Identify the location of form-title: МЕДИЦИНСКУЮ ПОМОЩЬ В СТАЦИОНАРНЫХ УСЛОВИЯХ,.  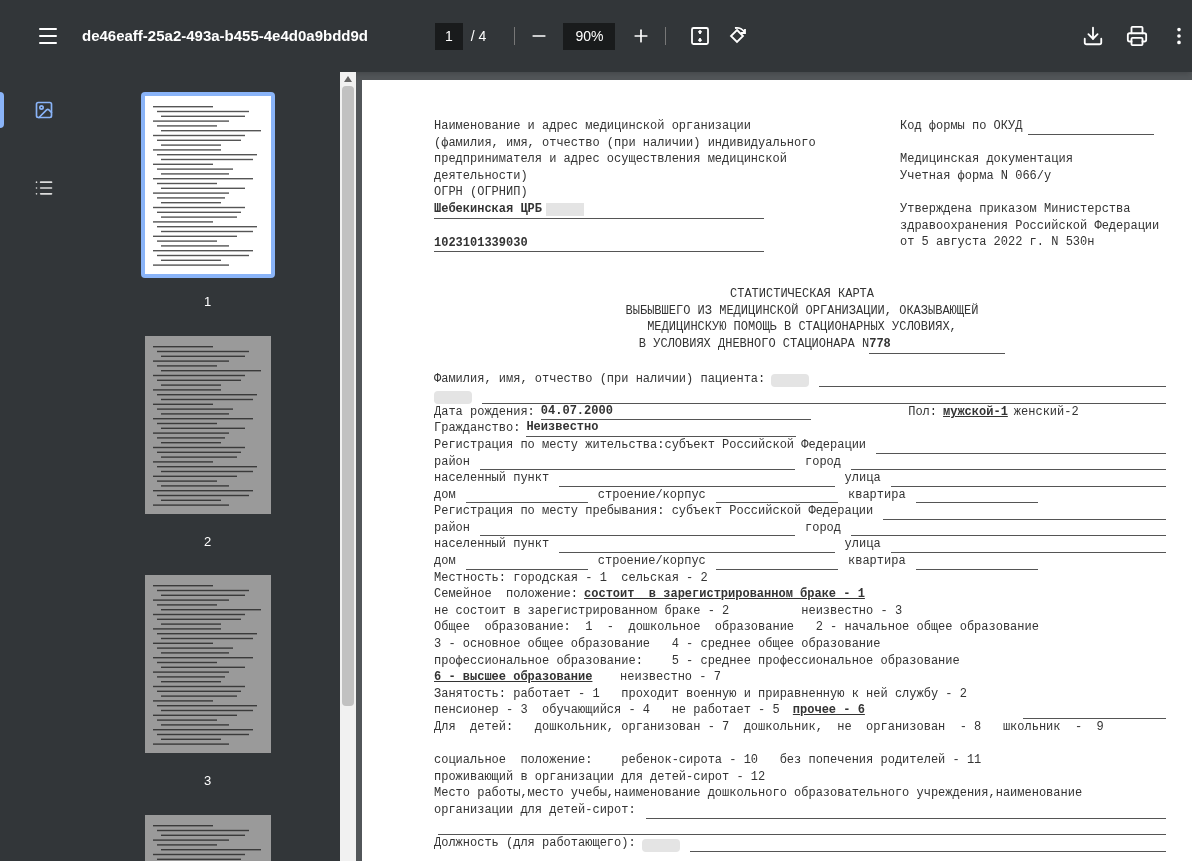
(802, 327).